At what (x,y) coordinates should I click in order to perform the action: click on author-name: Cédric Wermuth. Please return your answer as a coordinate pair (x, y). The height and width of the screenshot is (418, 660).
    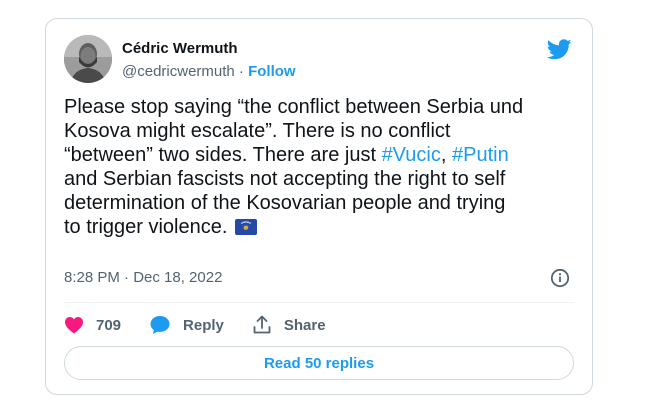
    Looking at the image, I should click on (180, 48).